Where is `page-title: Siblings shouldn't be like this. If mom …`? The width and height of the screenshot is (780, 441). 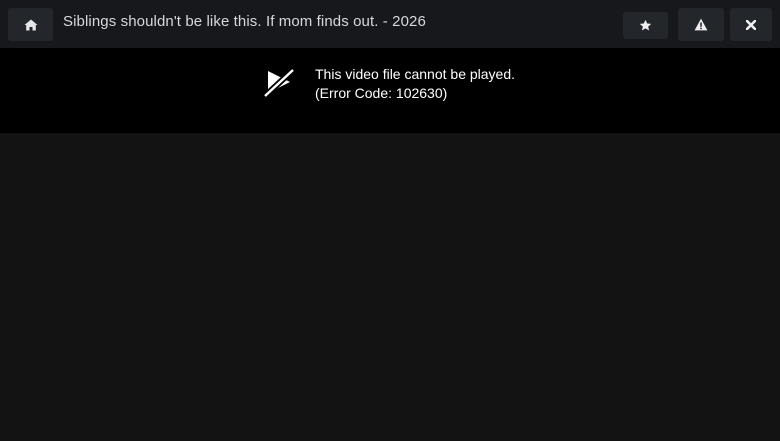 page-title: Siblings shouldn't be like this. If mom … is located at coordinates (244, 21).